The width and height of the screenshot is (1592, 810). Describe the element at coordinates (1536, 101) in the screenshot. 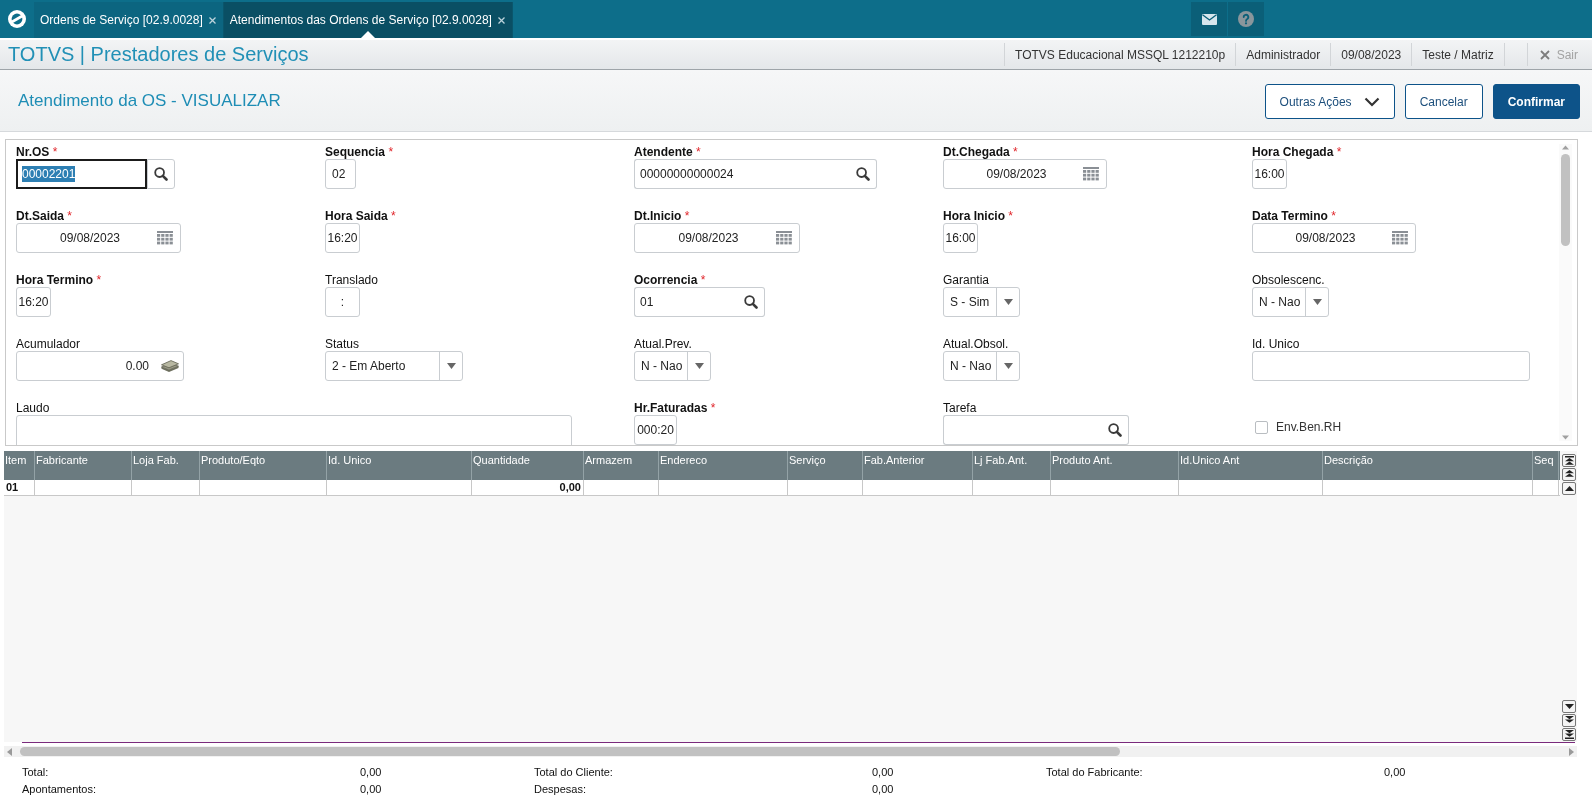

I see `confirm-button: Confirmar` at that location.